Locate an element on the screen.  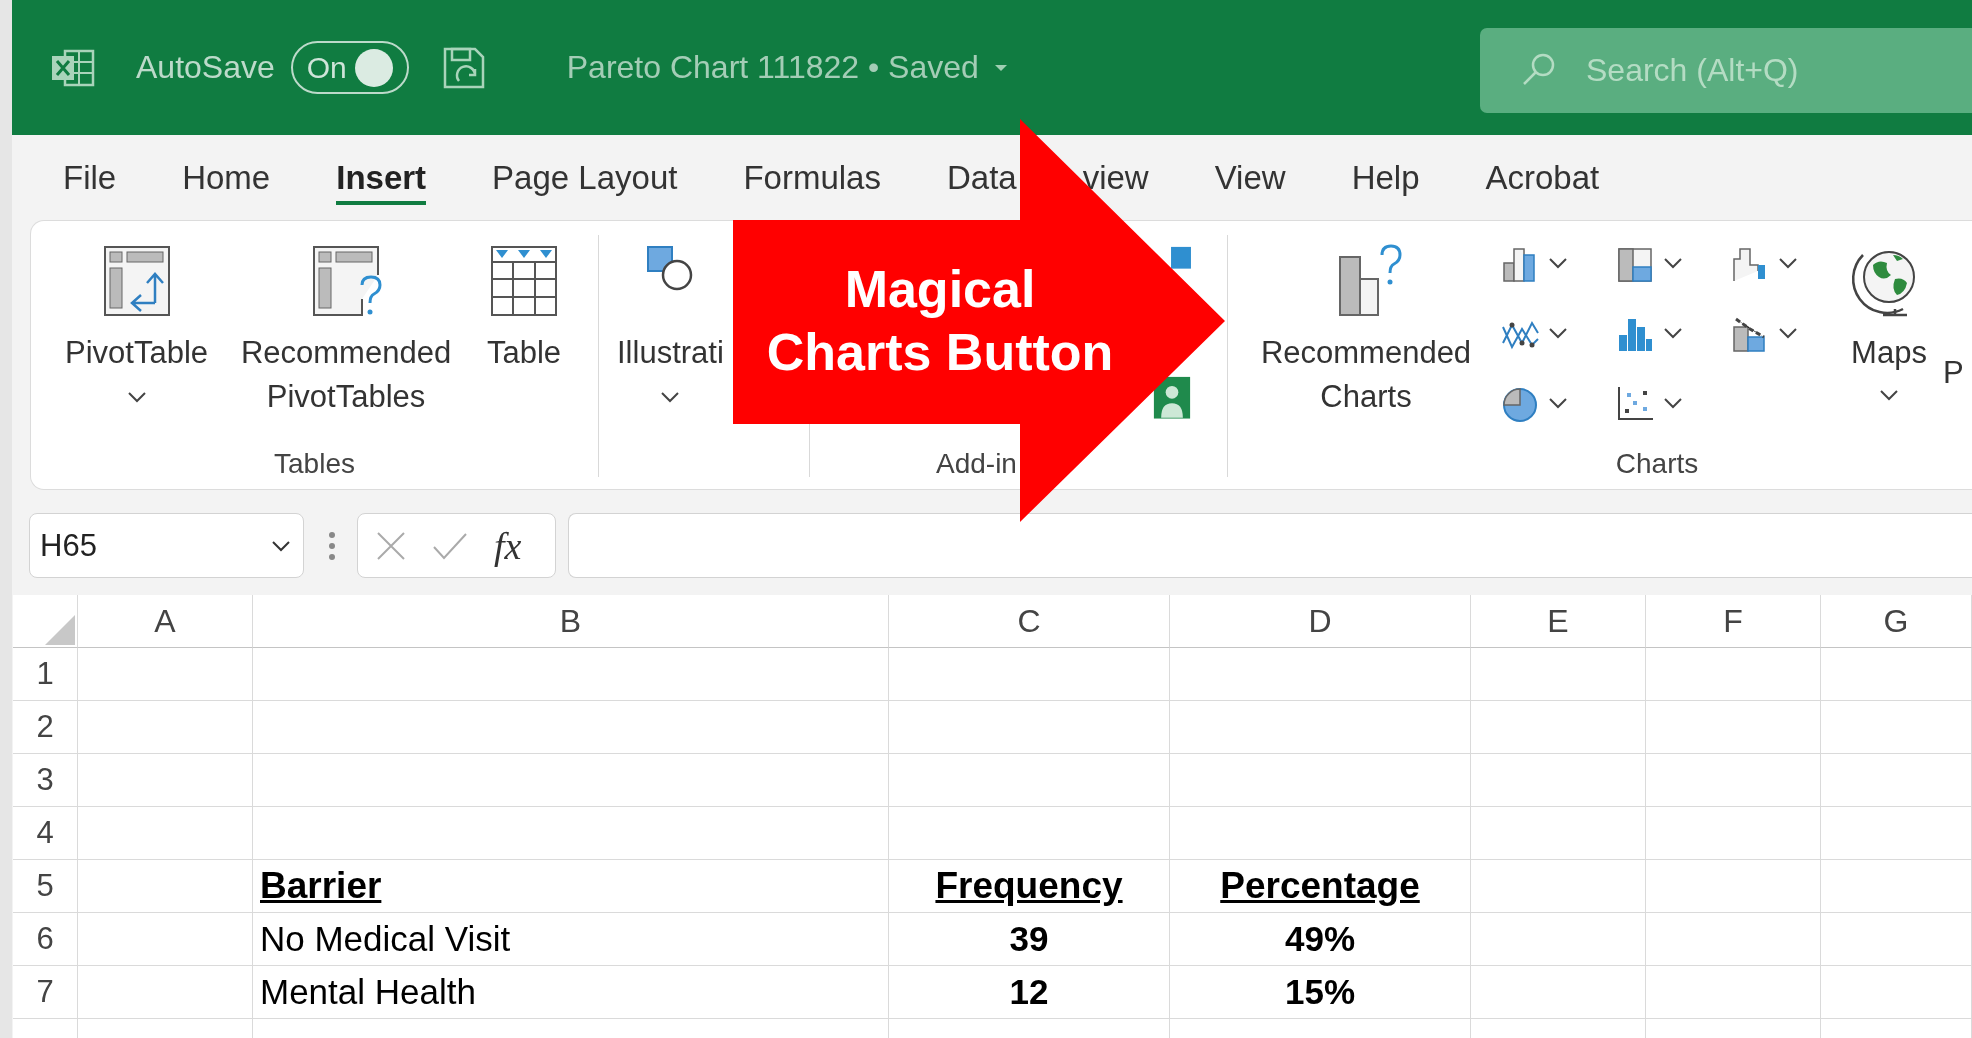
table-cell: 12 is located at coordinates (1029, 992).